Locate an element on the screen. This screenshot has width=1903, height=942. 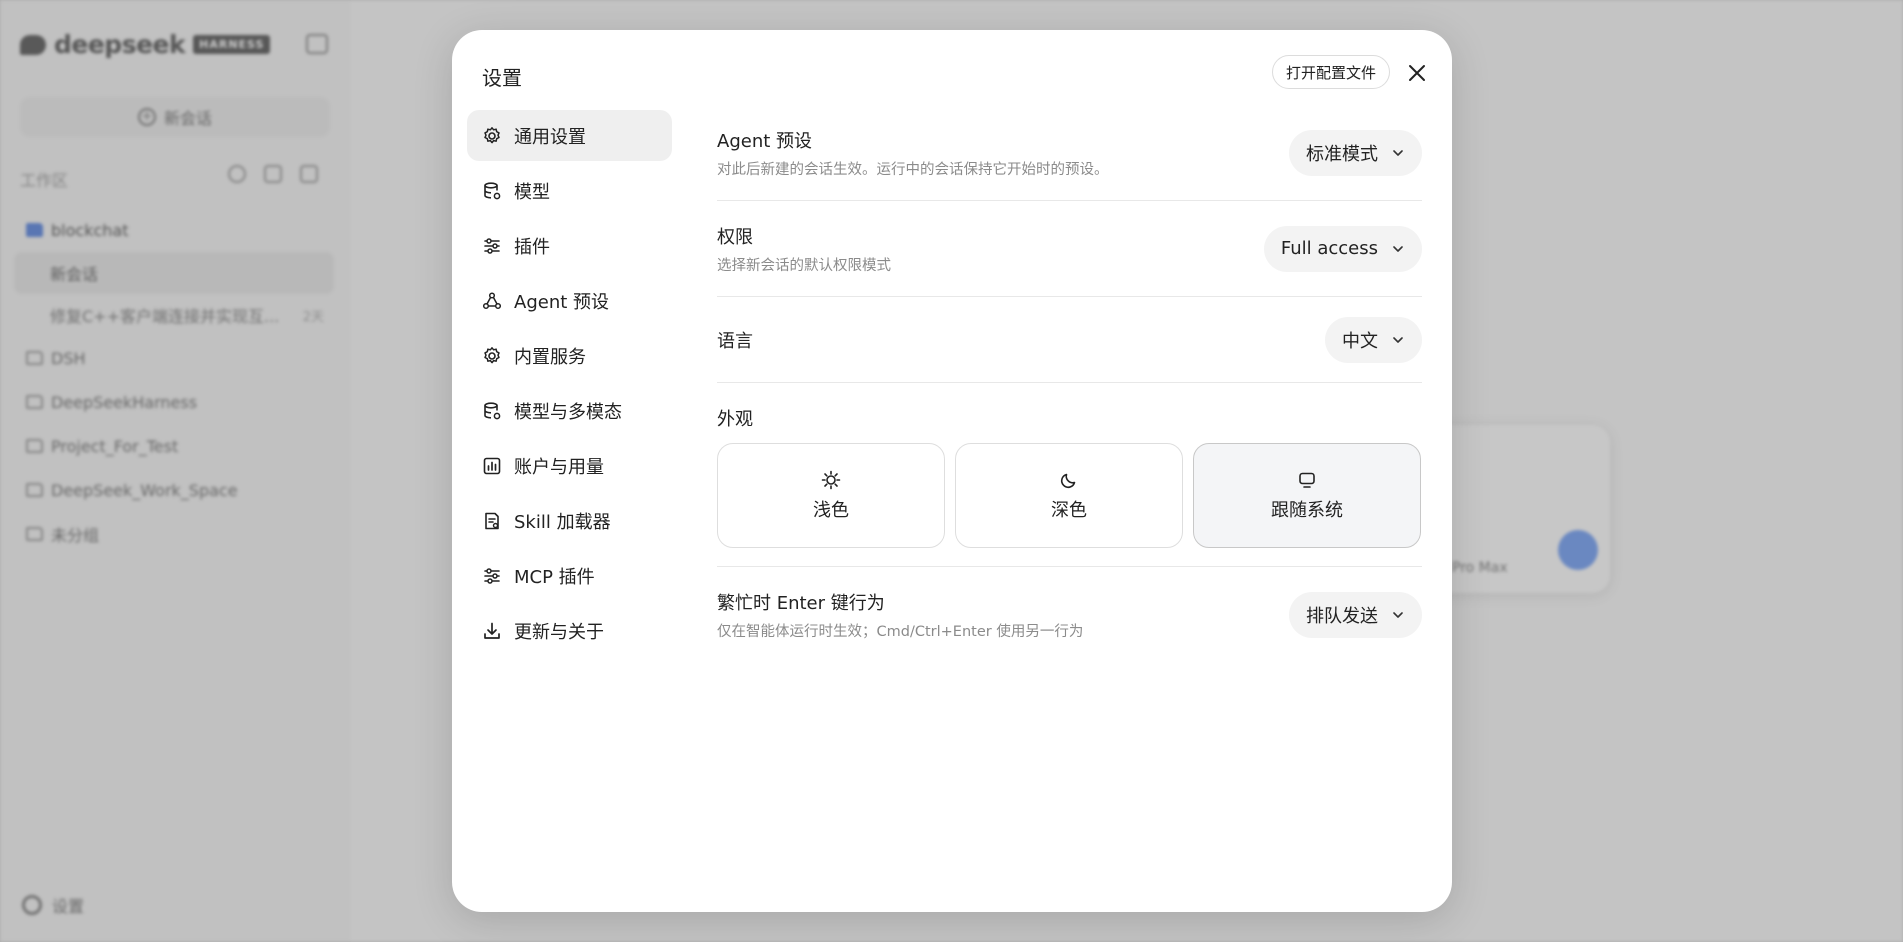
chart-icon is located at coordinates (492, 466).